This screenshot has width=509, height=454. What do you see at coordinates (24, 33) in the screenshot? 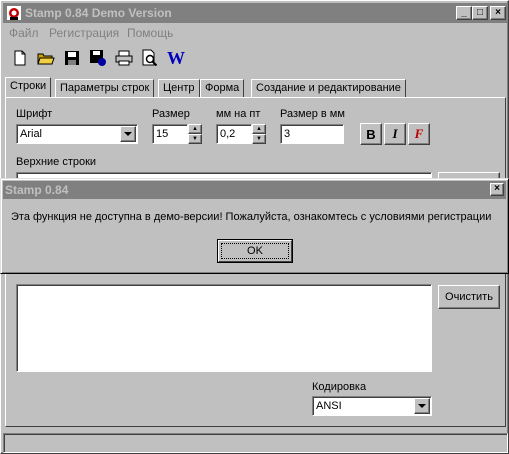
I see `menu-file: Файл` at bounding box center [24, 33].